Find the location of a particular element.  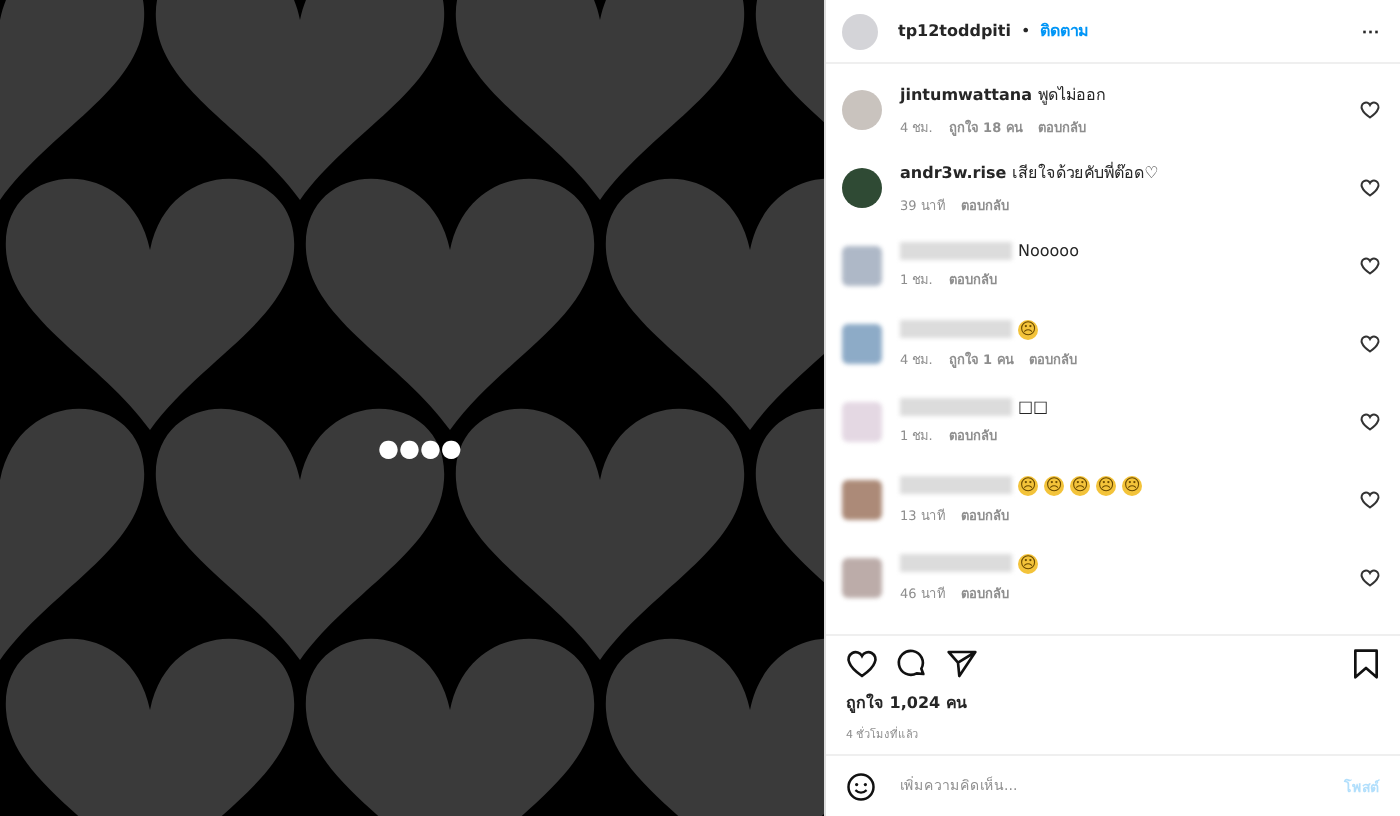

comment-text: เสียใจด้วยคับพี่ต๊อด♡ is located at coordinates (1085, 173).